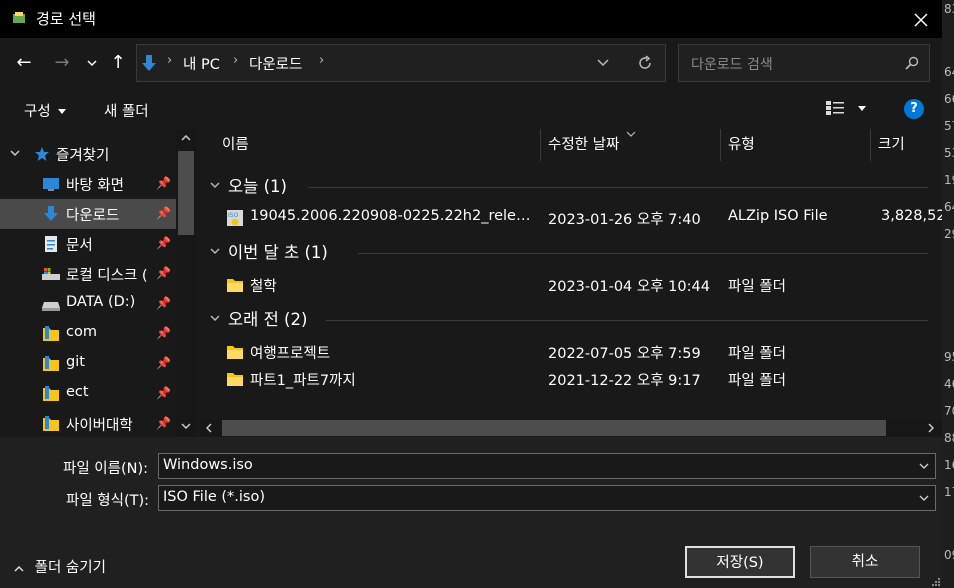  I want to click on sidebar-item-documents: 문서 📌, so click(88, 244).